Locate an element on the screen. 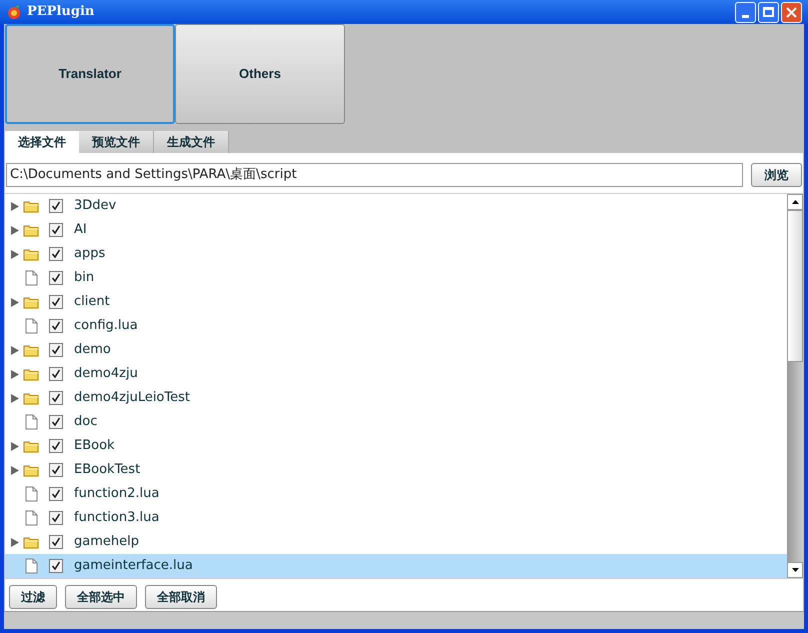  action-button: 全部选中 is located at coordinates (101, 597).